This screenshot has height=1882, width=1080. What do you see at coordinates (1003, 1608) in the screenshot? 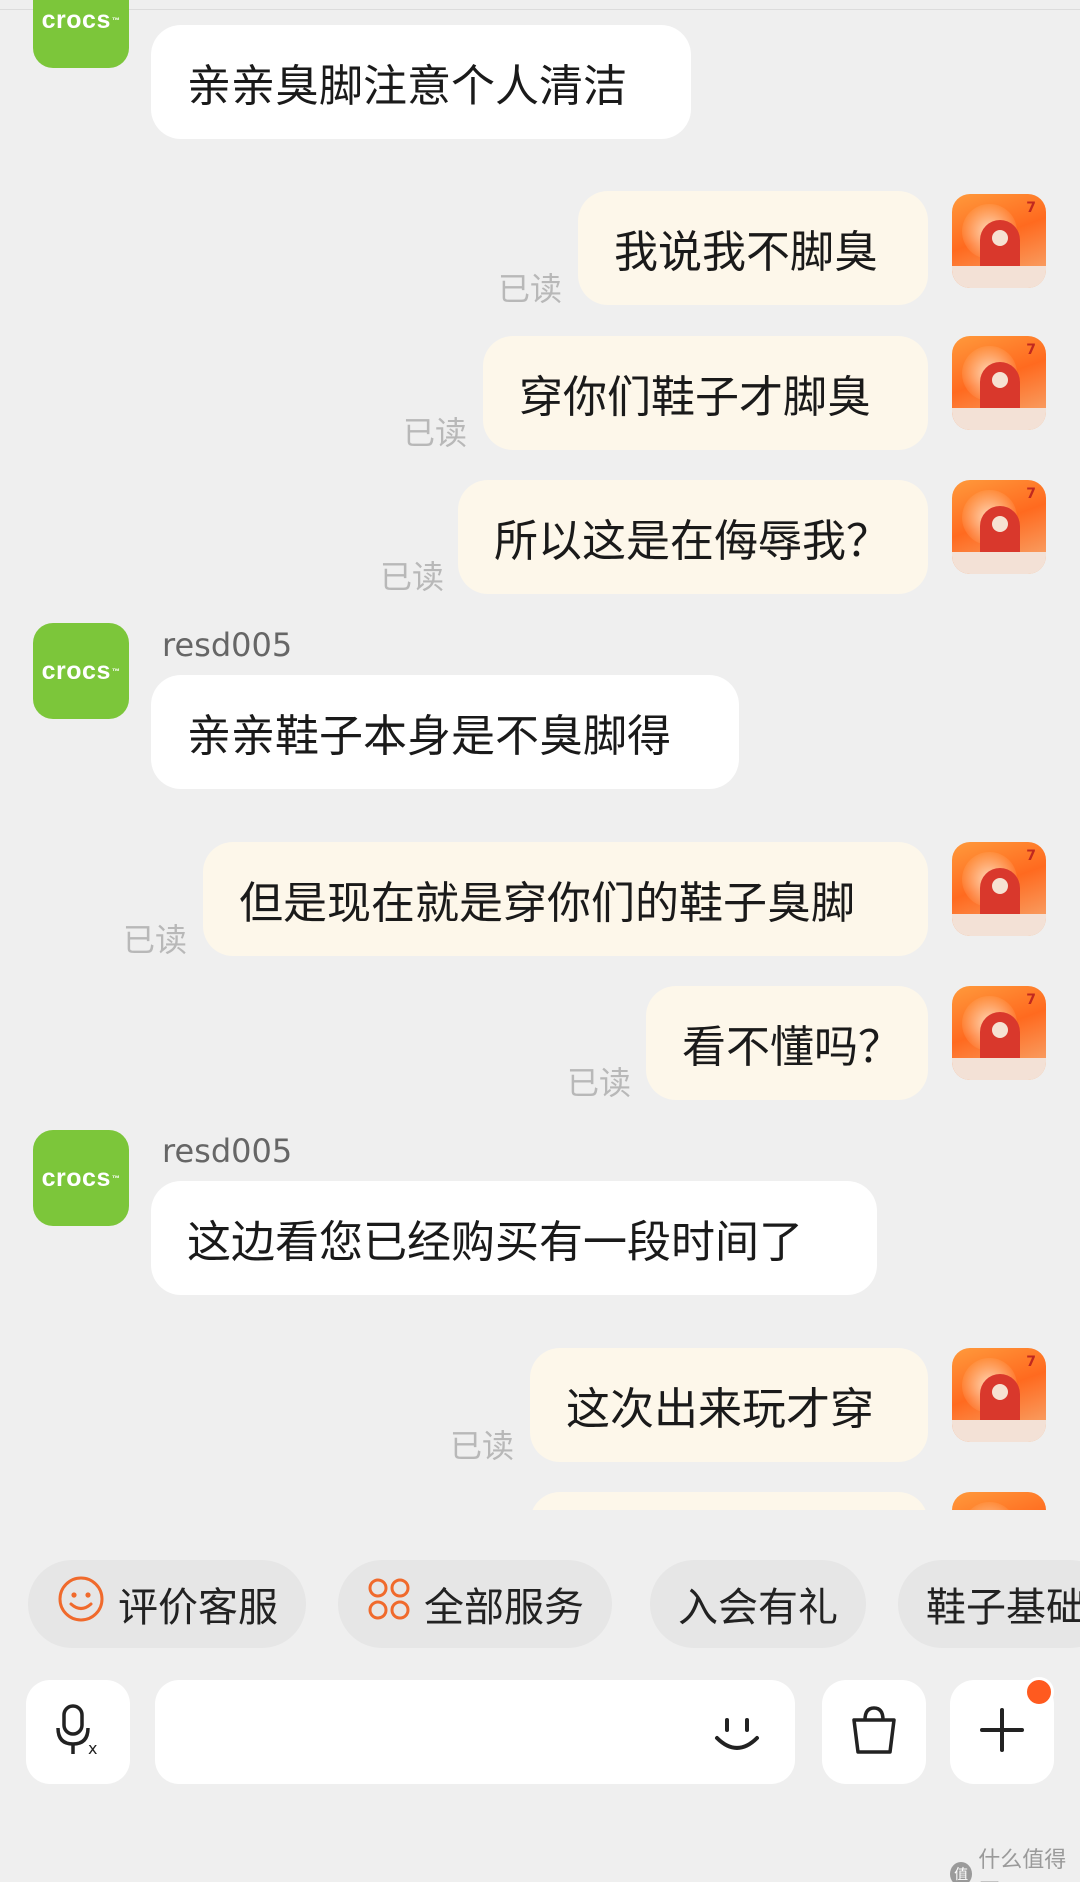
I see `chip-label: 鞋子基础` at bounding box center [1003, 1608].